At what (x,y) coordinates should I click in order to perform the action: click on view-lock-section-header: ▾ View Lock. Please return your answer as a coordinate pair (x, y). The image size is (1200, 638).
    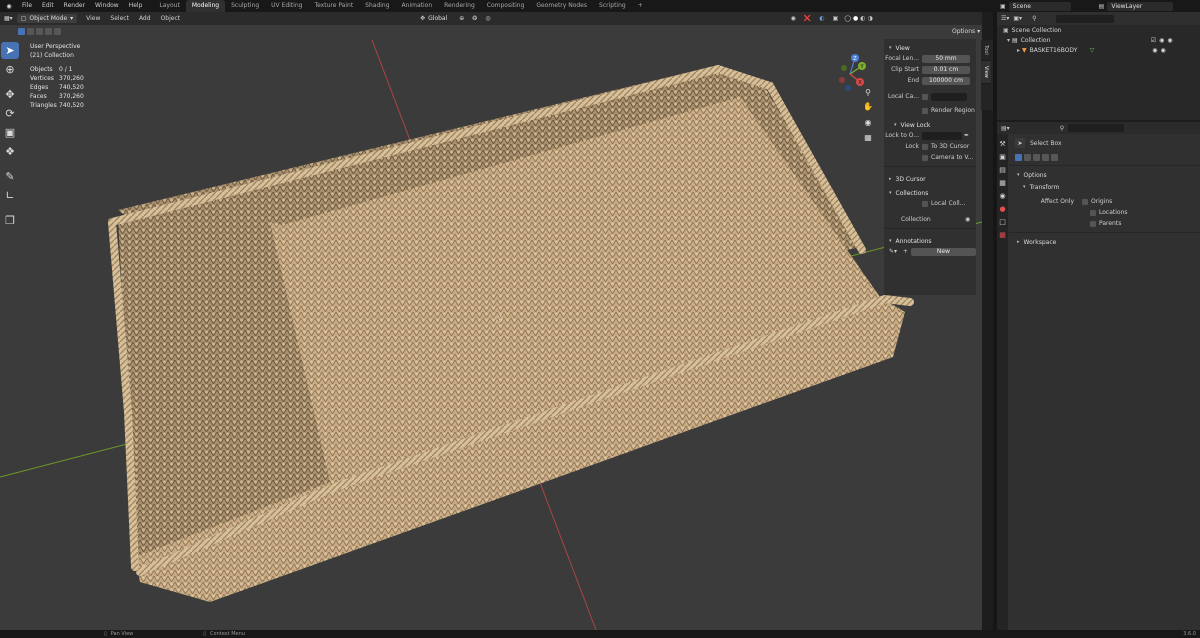
    Looking at the image, I should click on (930, 123).